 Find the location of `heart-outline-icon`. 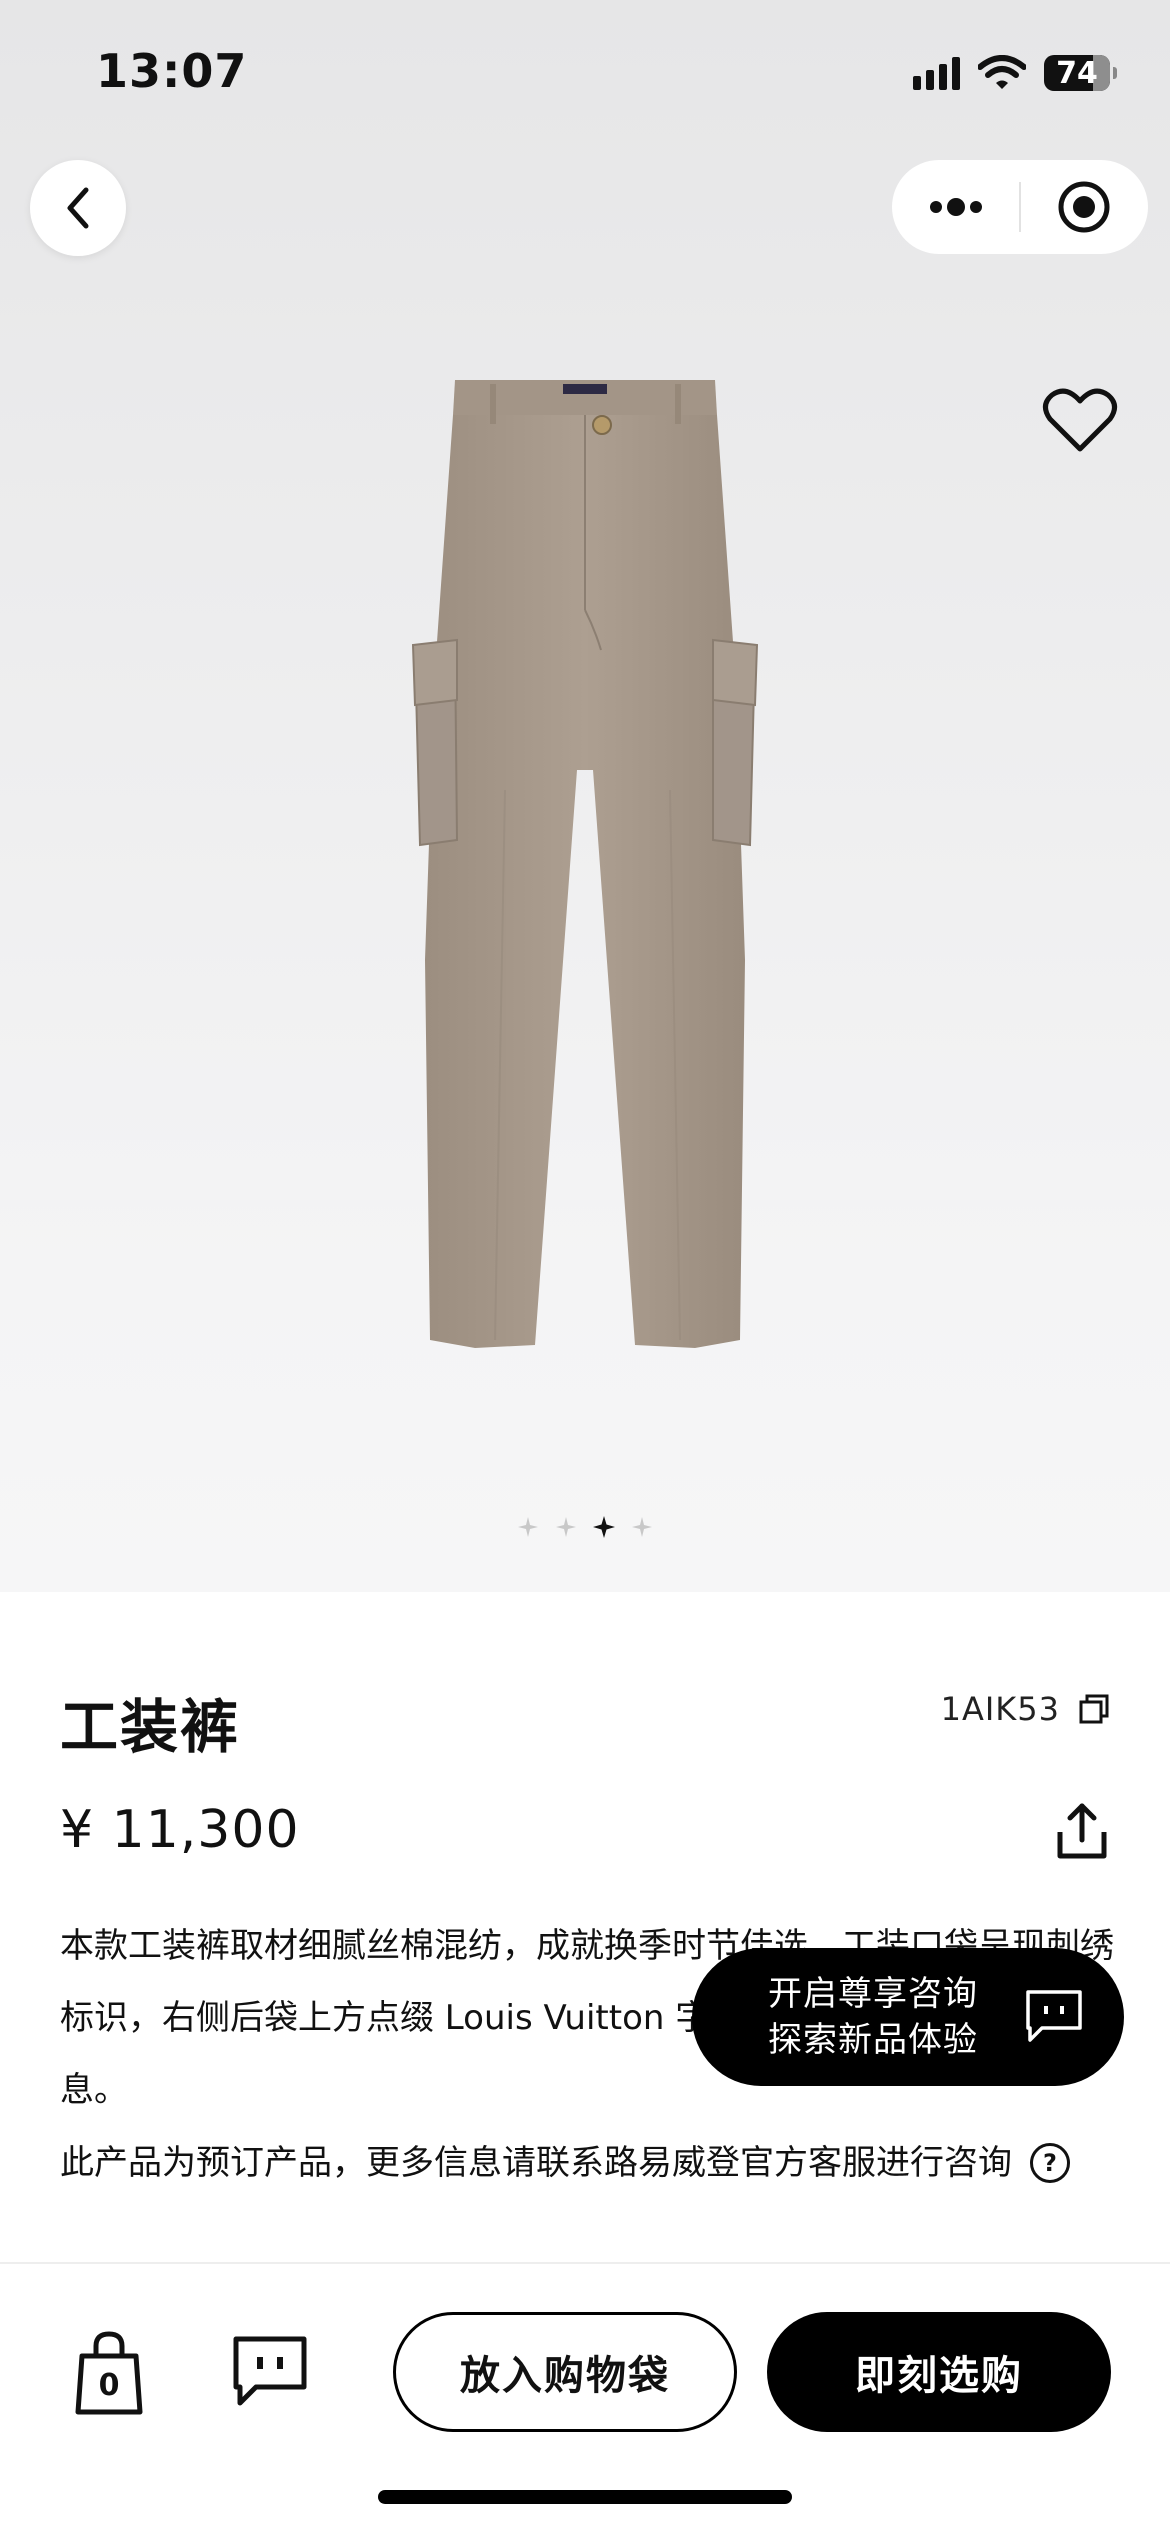

heart-outline-icon is located at coordinates (1080, 420).